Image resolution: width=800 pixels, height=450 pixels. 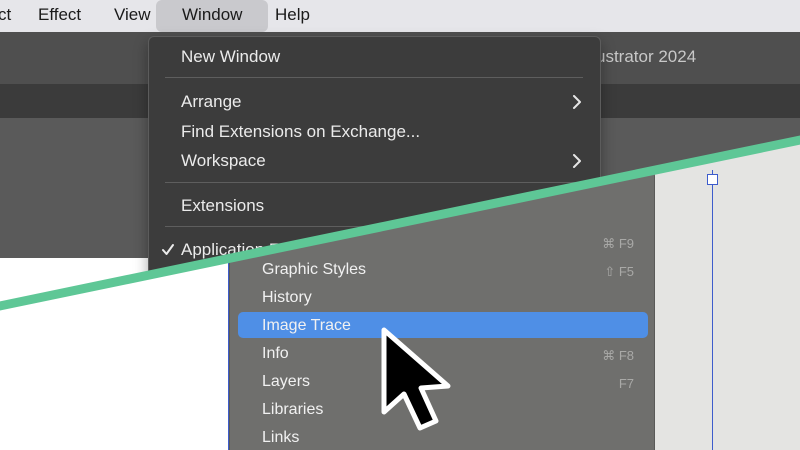 What do you see at coordinates (416, 379) in the screenshot?
I see `arrow-cursor-icon` at bounding box center [416, 379].